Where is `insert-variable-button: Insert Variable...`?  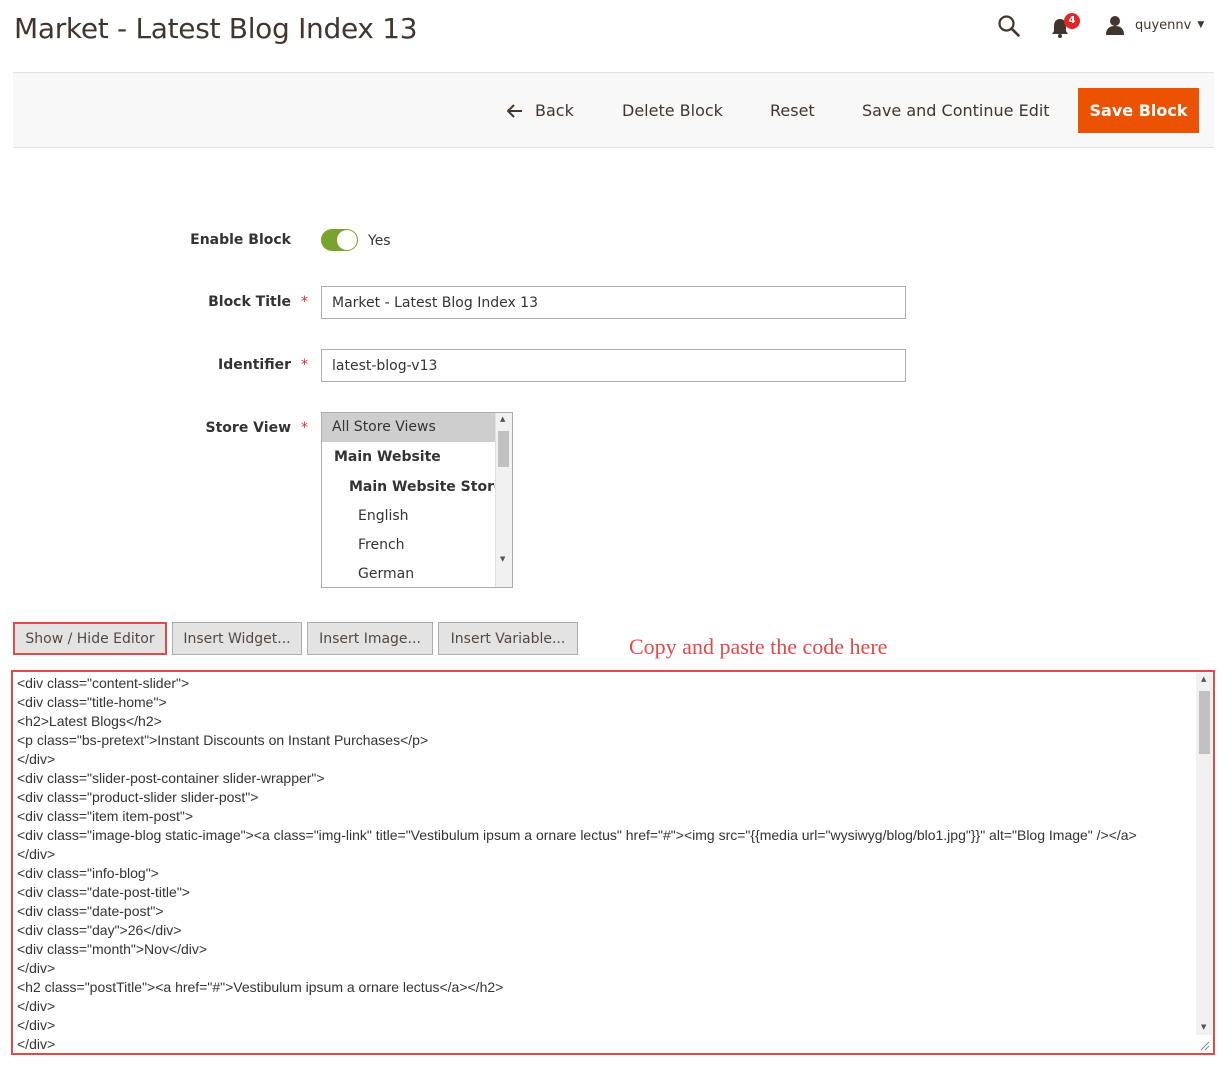 insert-variable-button: Insert Variable... is located at coordinates (508, 638).